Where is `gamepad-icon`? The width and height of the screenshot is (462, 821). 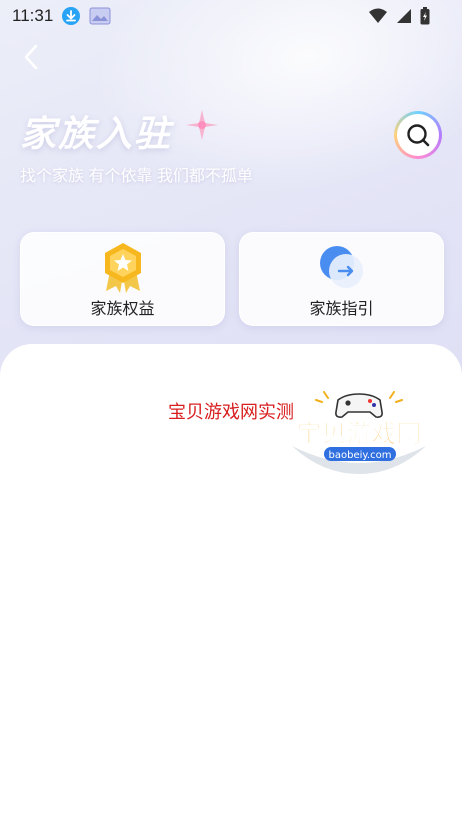
gamepad-icon is located at coordinates (359, 405).